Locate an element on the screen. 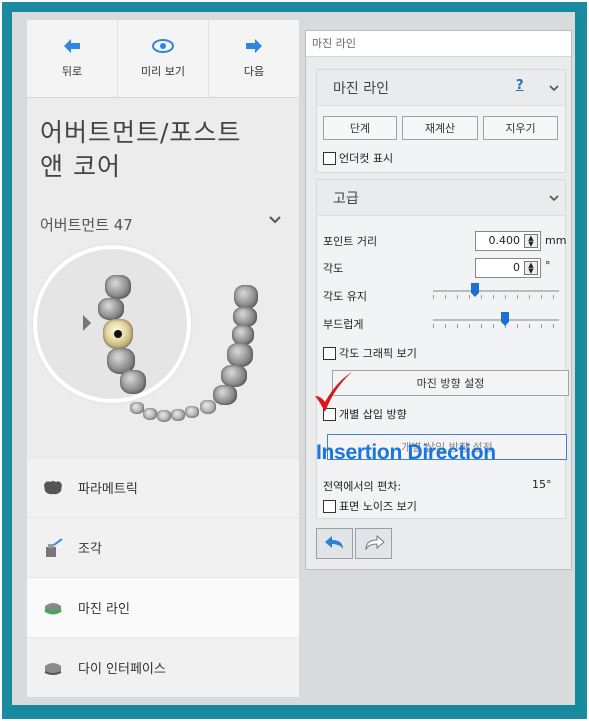 This screenshot has height=721, width=589. page-title: 어버트먼트/포스트 앤 코어 is located at coordinates (165, 150).